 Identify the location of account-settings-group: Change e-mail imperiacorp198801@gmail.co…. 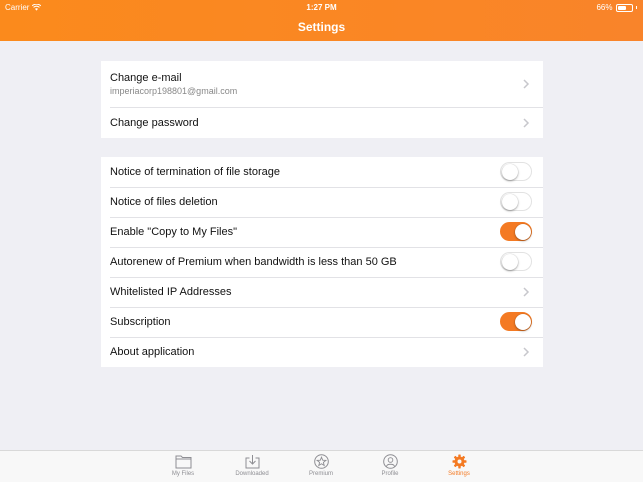
(322, 99).